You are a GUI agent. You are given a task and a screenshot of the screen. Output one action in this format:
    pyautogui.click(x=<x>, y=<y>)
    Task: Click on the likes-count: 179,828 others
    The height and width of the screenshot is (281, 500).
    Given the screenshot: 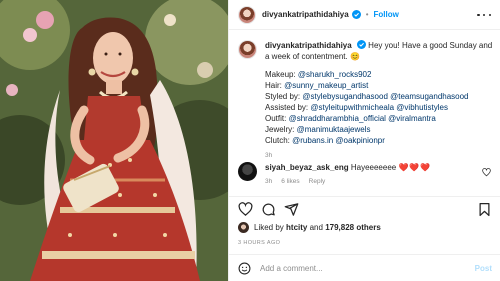 What is the action you would take?
    pyautogui.click(x=353, y=227)
    